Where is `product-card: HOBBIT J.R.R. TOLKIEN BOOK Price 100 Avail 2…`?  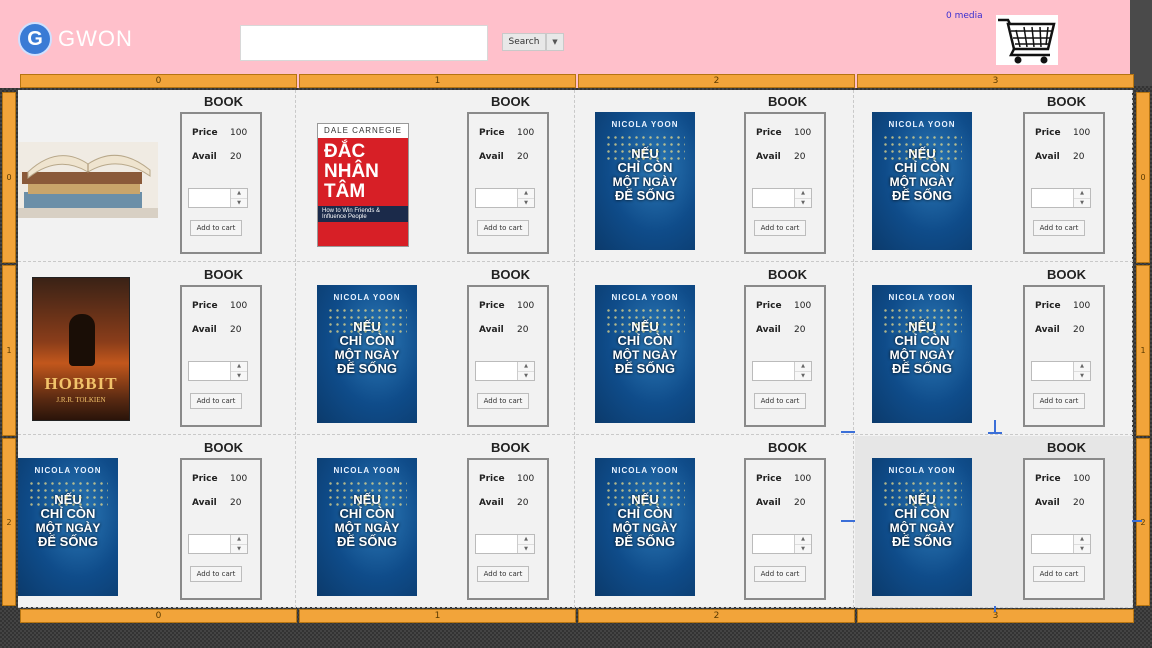 product-card: HOBBIT J.R.R. TOLKIEN BOOK Price 100 Avail 2… is located at coordinates (157, 349).